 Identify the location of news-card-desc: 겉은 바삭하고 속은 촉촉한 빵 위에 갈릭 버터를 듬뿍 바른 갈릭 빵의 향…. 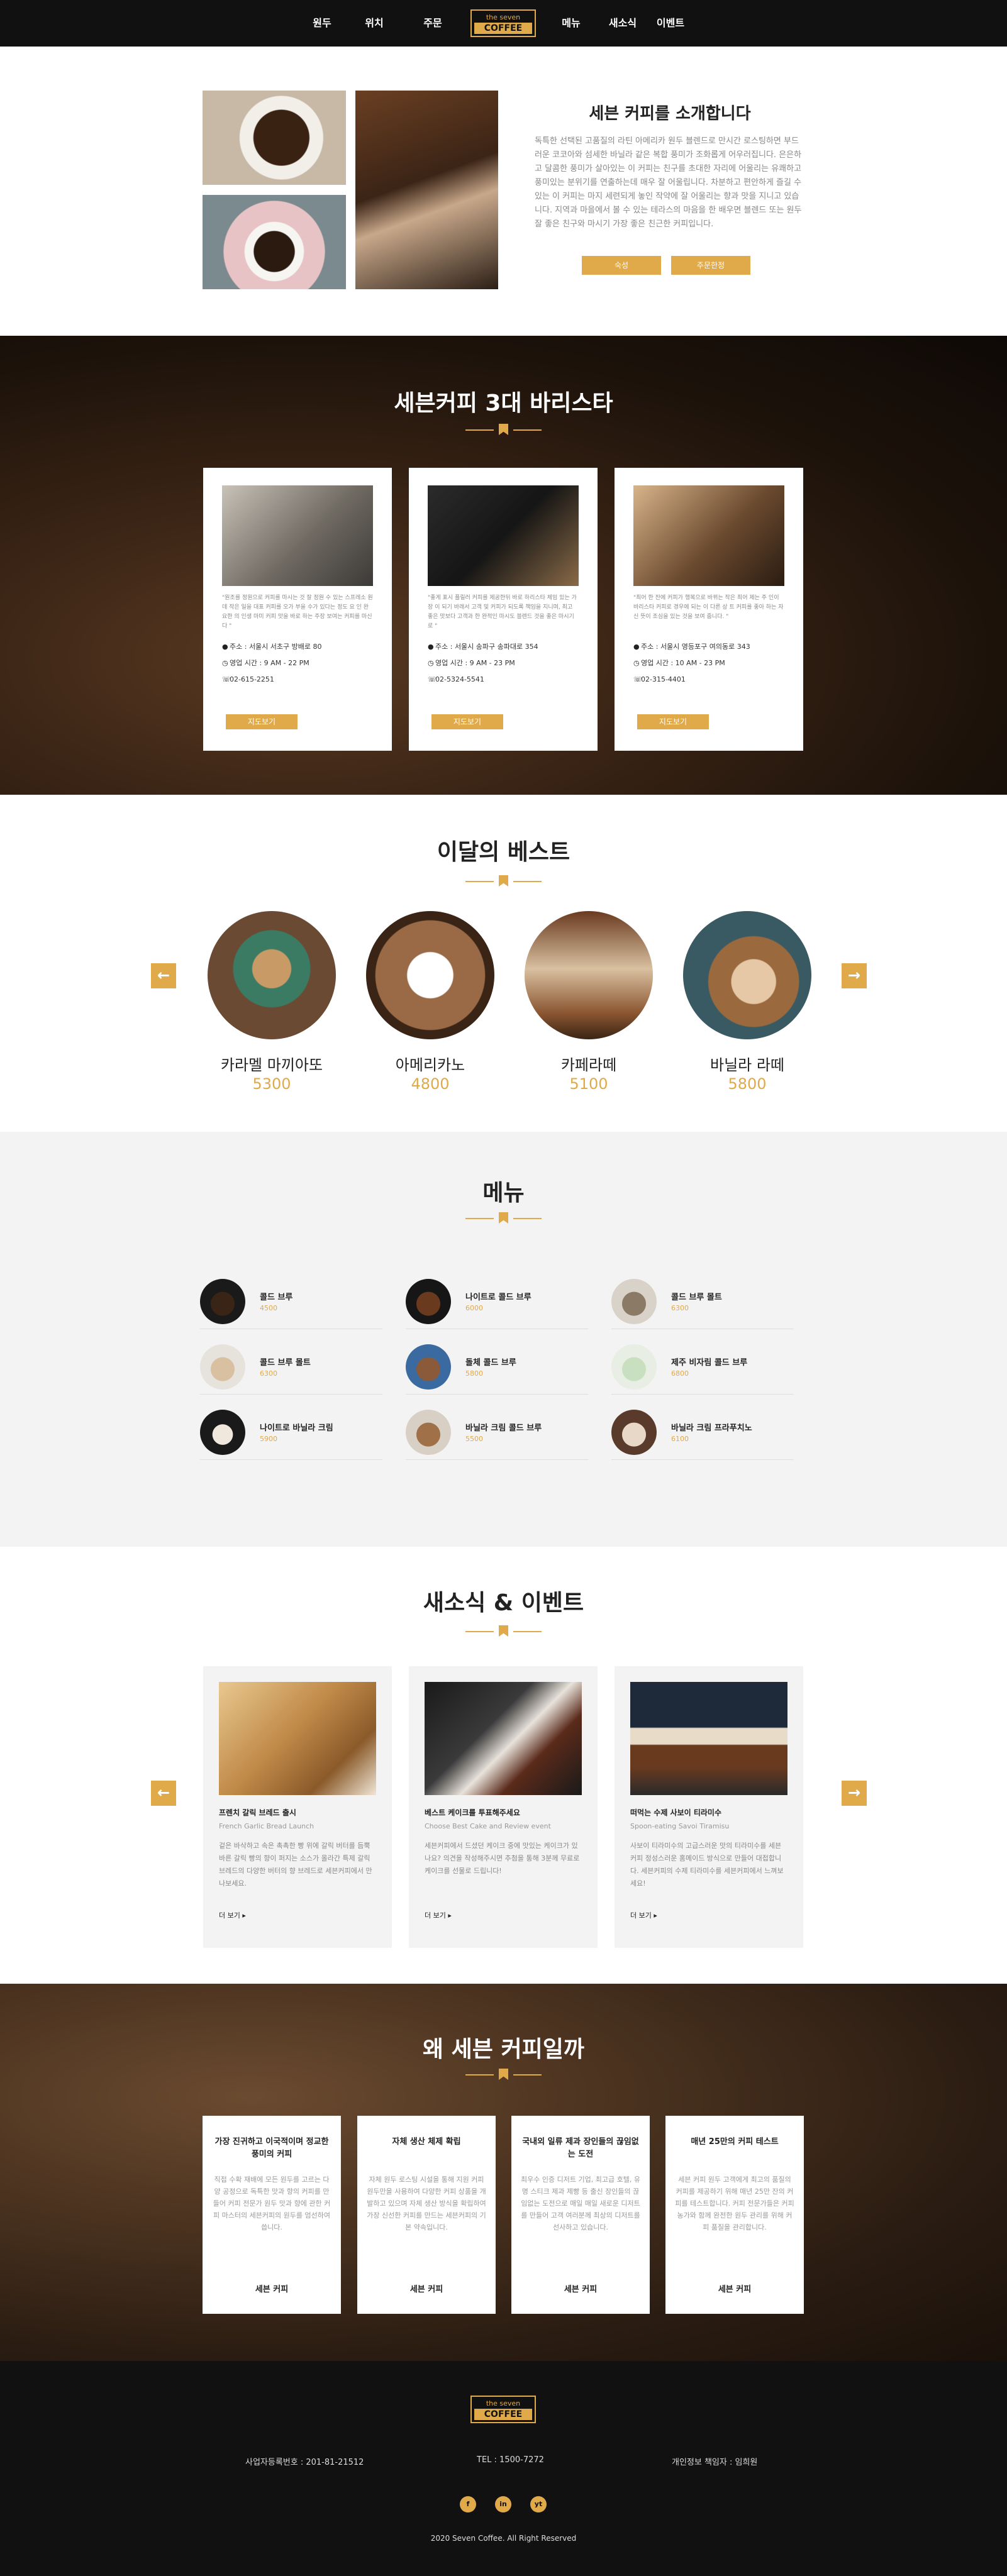
(295, 1865).